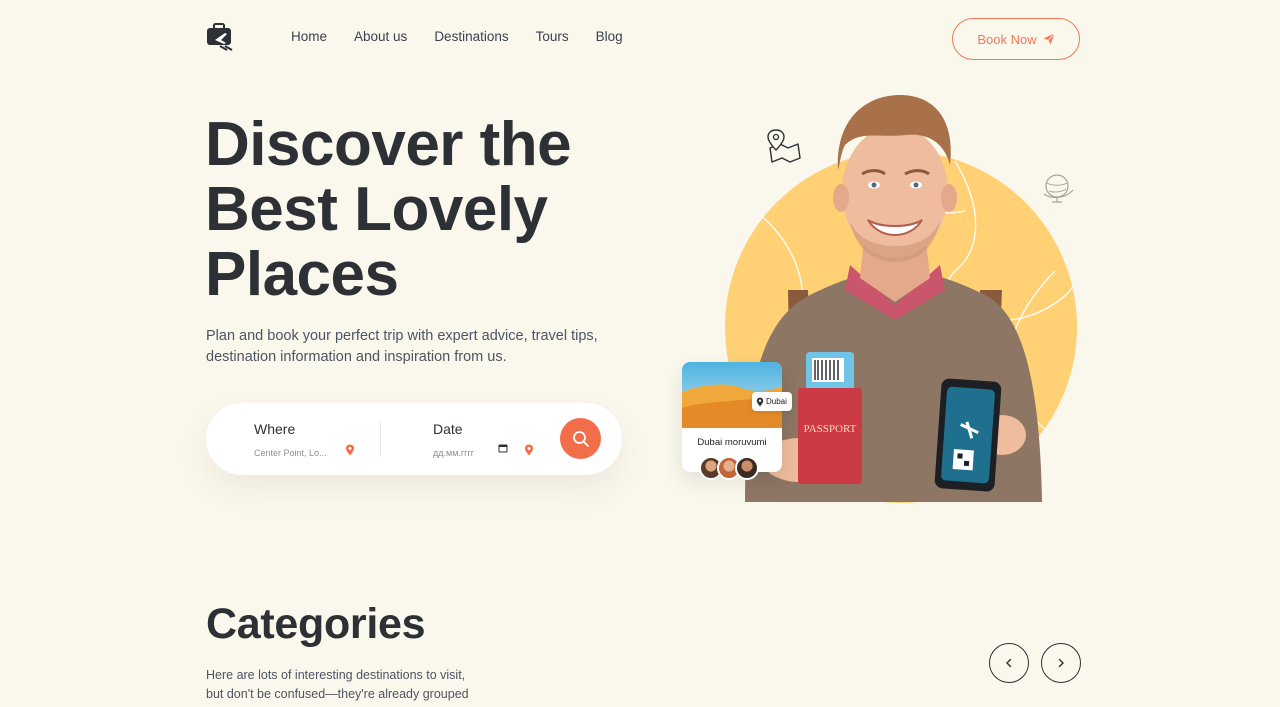  Describe the element at coordinates (376, 209) in the screenshot. I see `hero-title-line-2: Best Lovely` at that location.